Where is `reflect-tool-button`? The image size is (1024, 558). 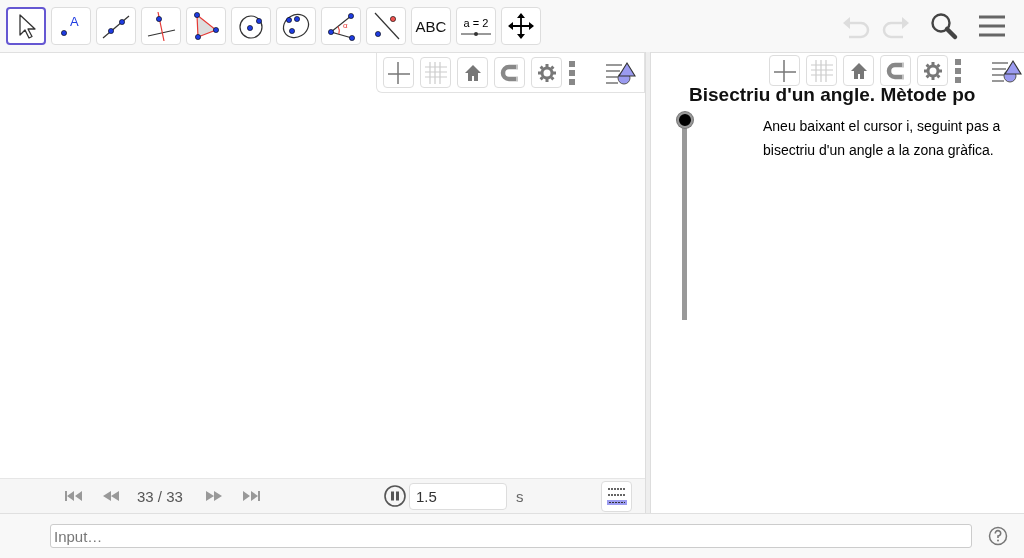 reflect-tool-button is located at coordinates (386, 26).